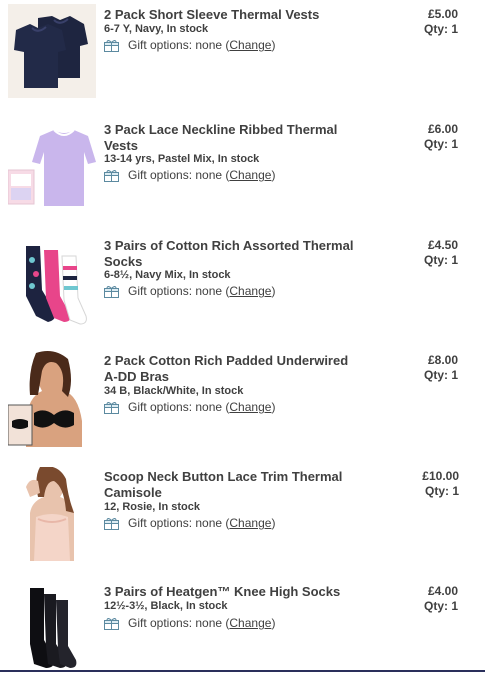 The height and width of the screenshot is (675, 485). I want to click on product-details: 6-7 Y, Navy, In stock, so click(156, 29).